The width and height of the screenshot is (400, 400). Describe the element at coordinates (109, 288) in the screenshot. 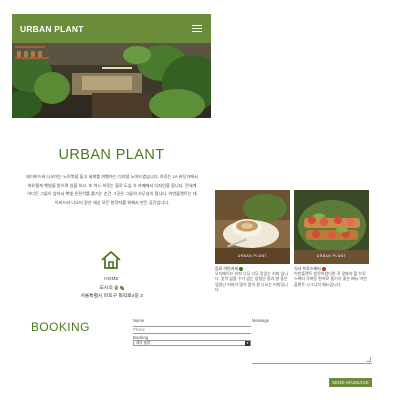

I see `city-name: 도시의 숲` at that location.